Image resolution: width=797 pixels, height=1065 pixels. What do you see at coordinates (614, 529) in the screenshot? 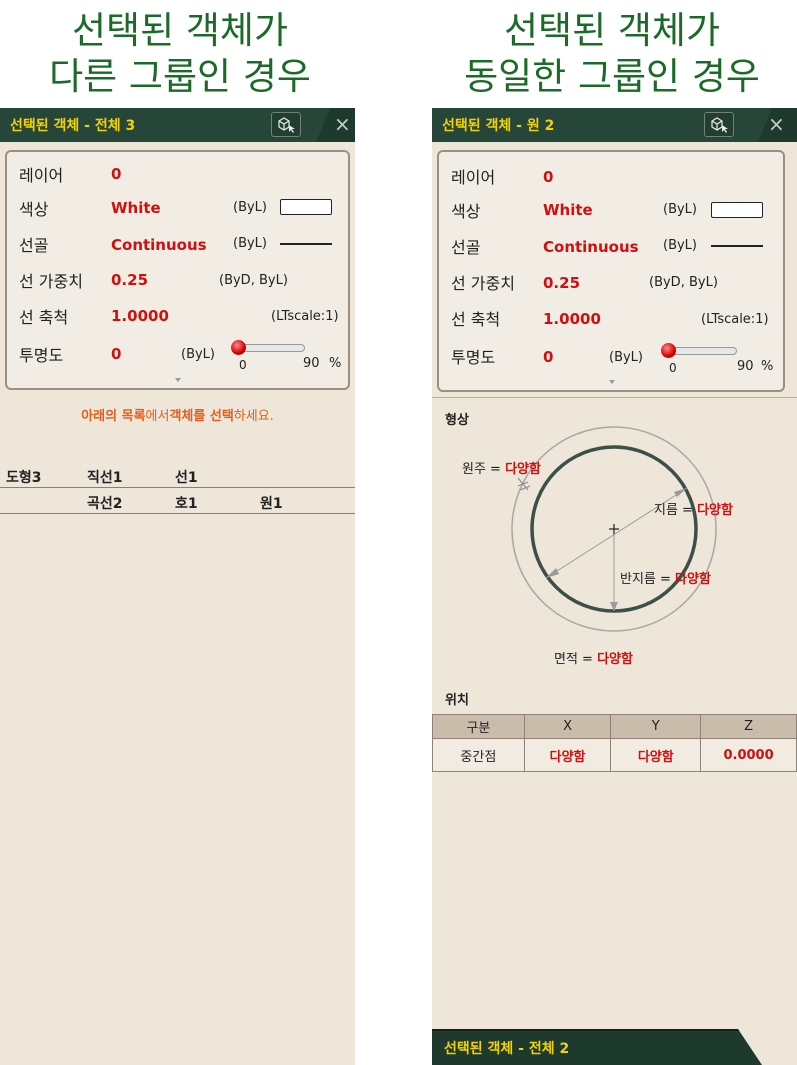
I see `circle-diagram` at bounding box center [614, 529].